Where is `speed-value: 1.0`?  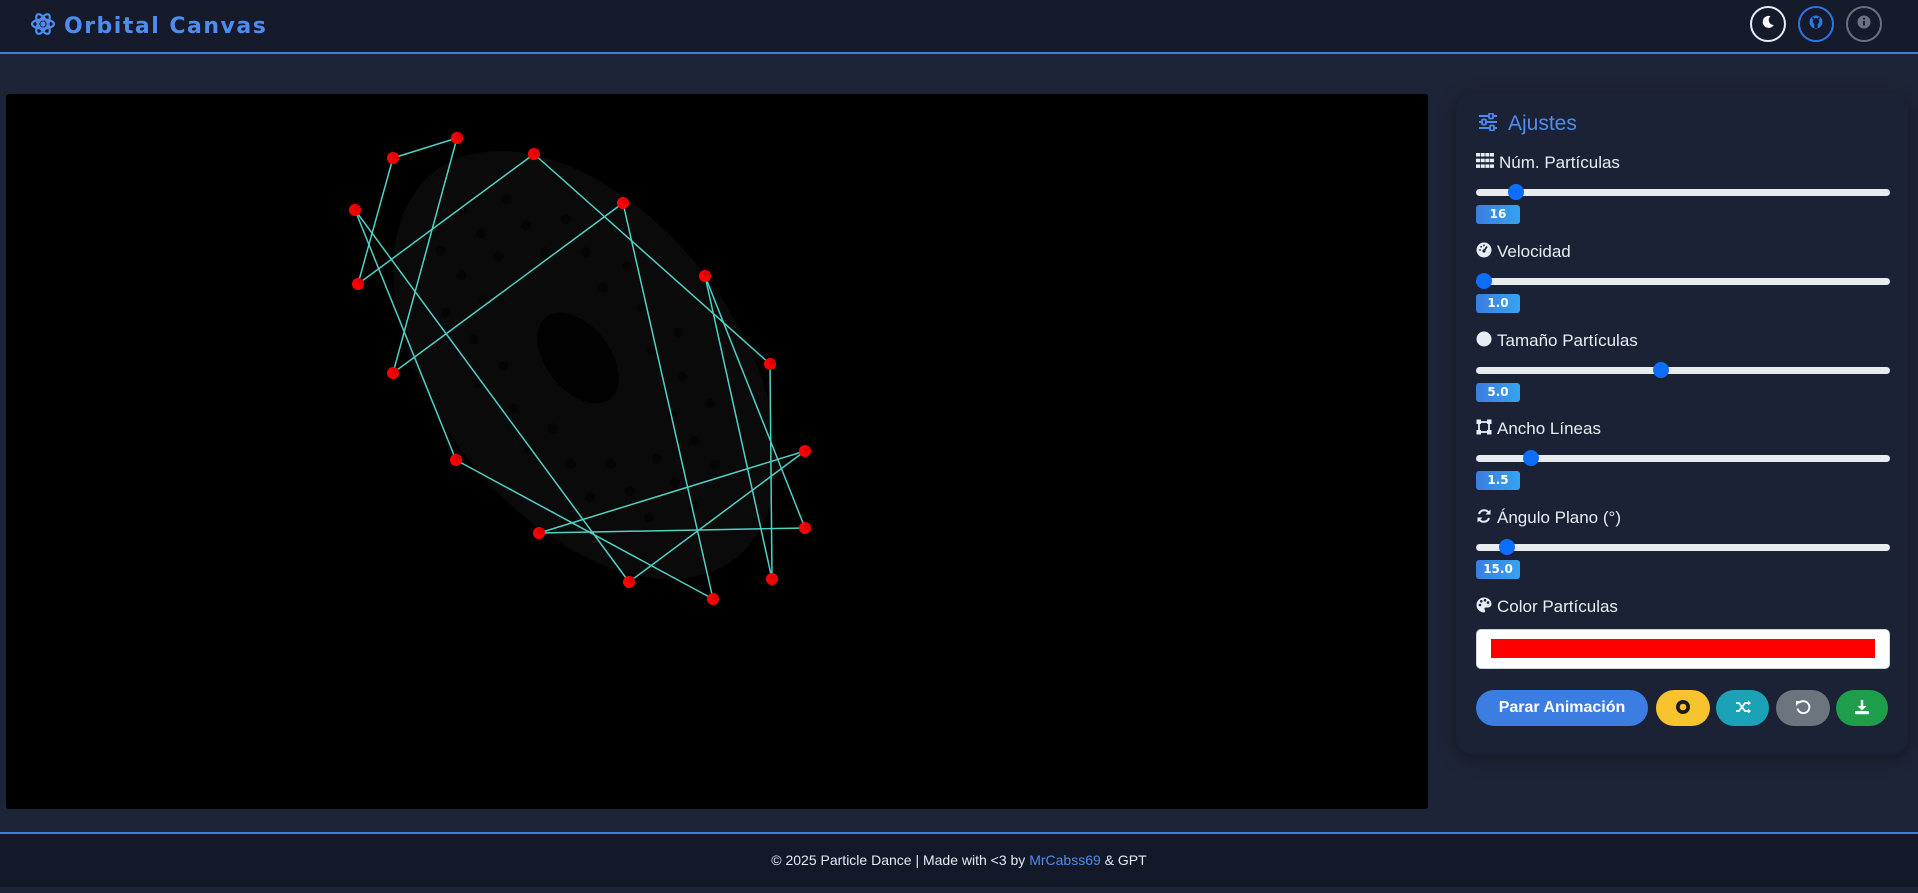 speed-value: 1.0 is located at coordinates (1498, 303).